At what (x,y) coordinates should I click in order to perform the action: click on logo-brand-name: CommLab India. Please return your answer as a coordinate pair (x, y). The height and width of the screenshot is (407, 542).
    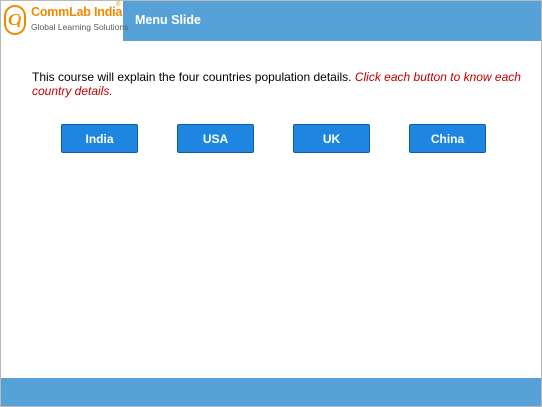
    Looking at the image, I should click on (77, 12).